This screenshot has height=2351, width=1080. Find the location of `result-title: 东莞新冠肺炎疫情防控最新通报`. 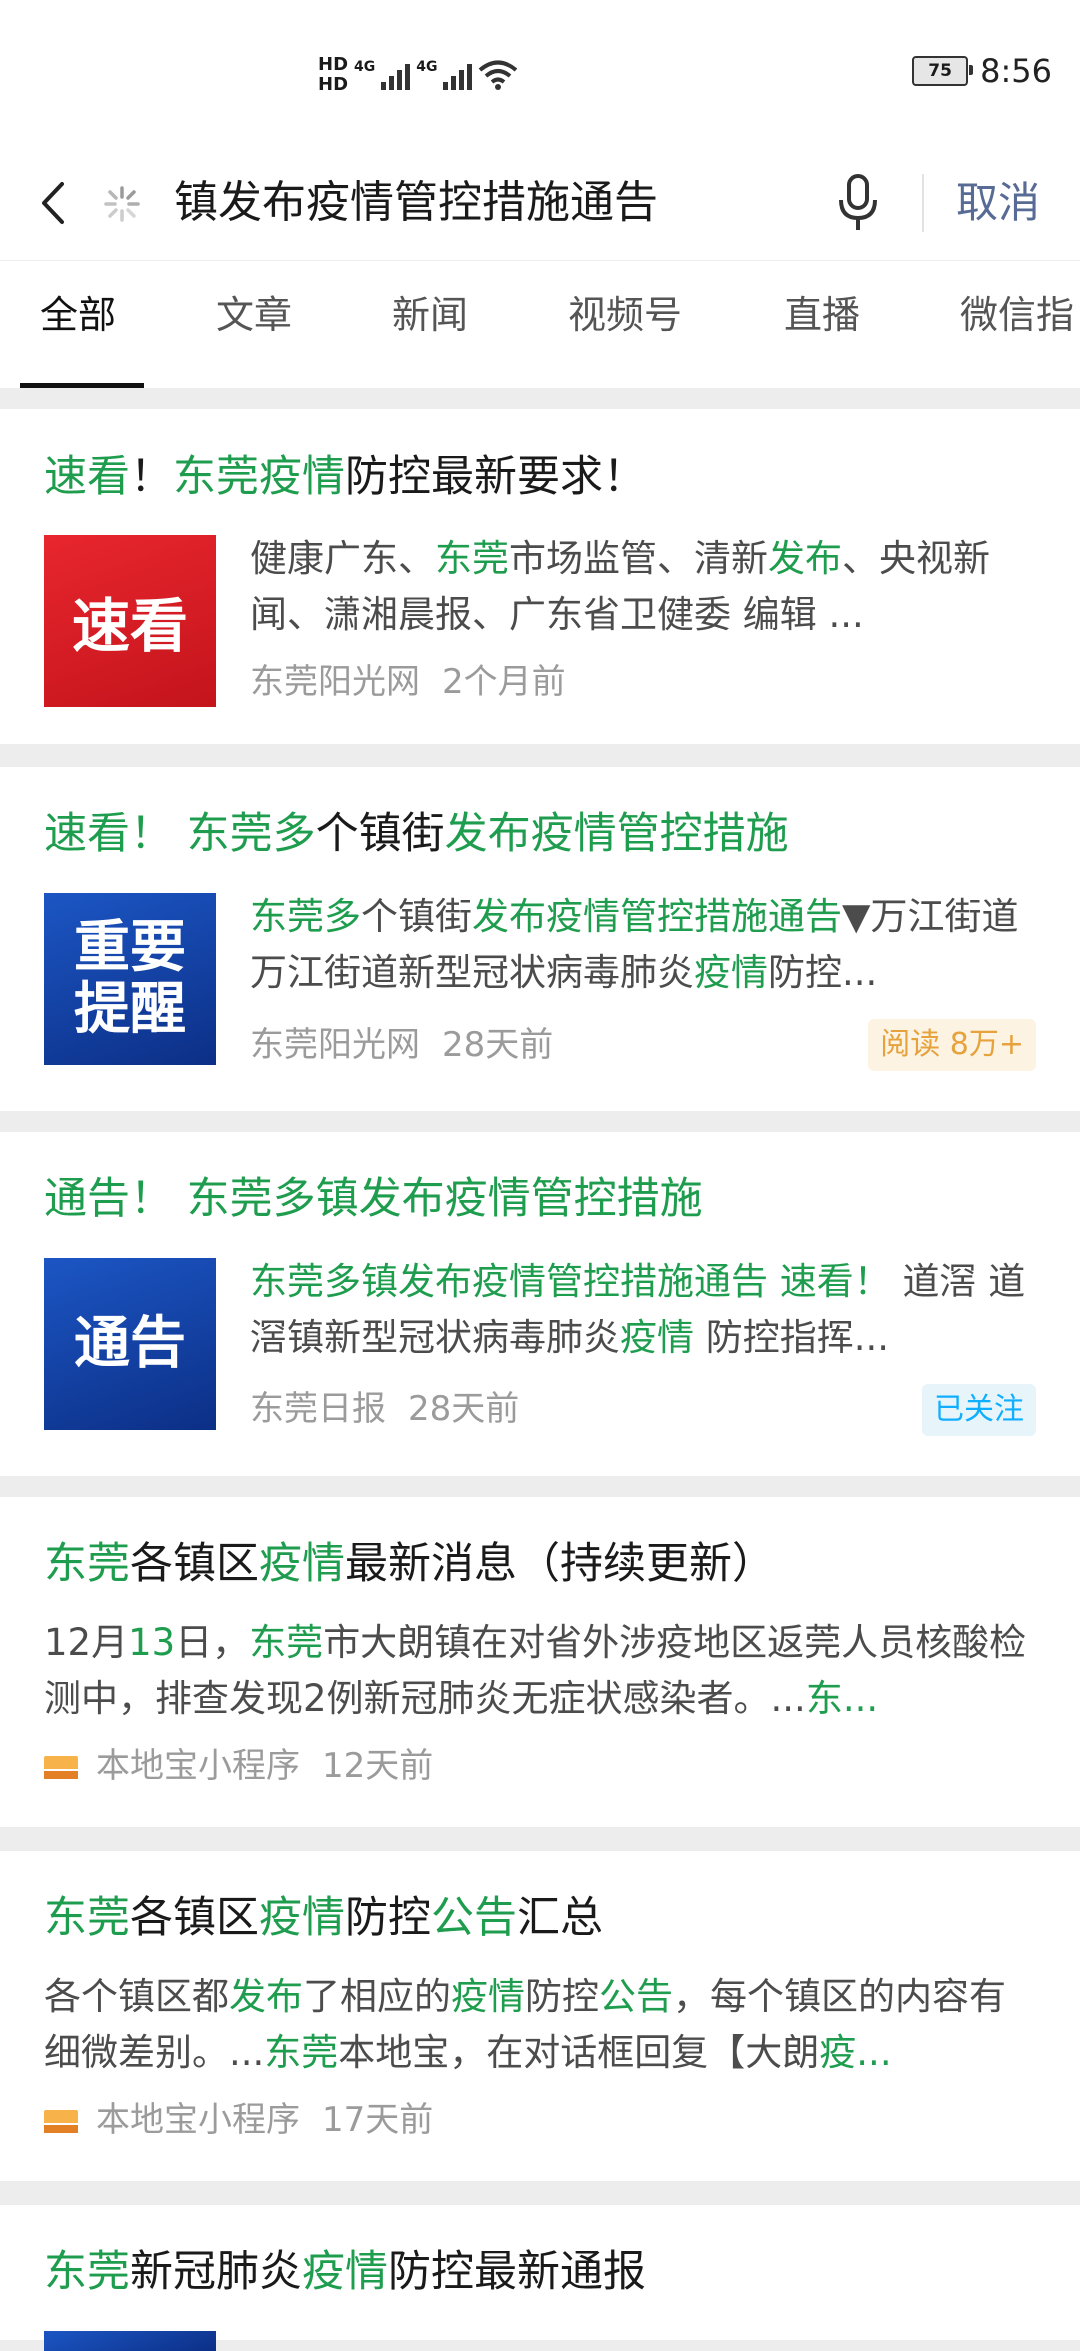

result-title: 东莞新冠肺炎疫情防控最新通报 is located at coordinates (345, 2272).